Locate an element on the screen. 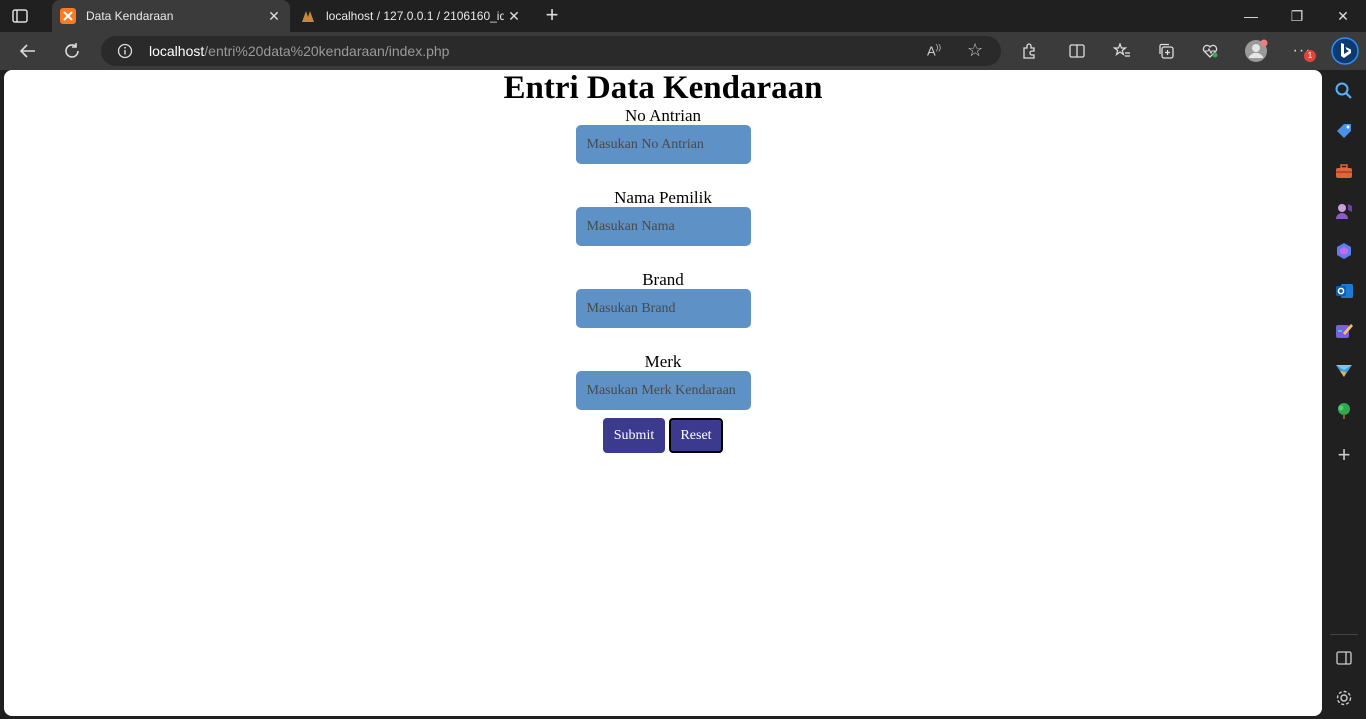 Image resolution: width=1366 pixels, height=719 pixels. brand-label: Brand is located at coordinates (663, 279).